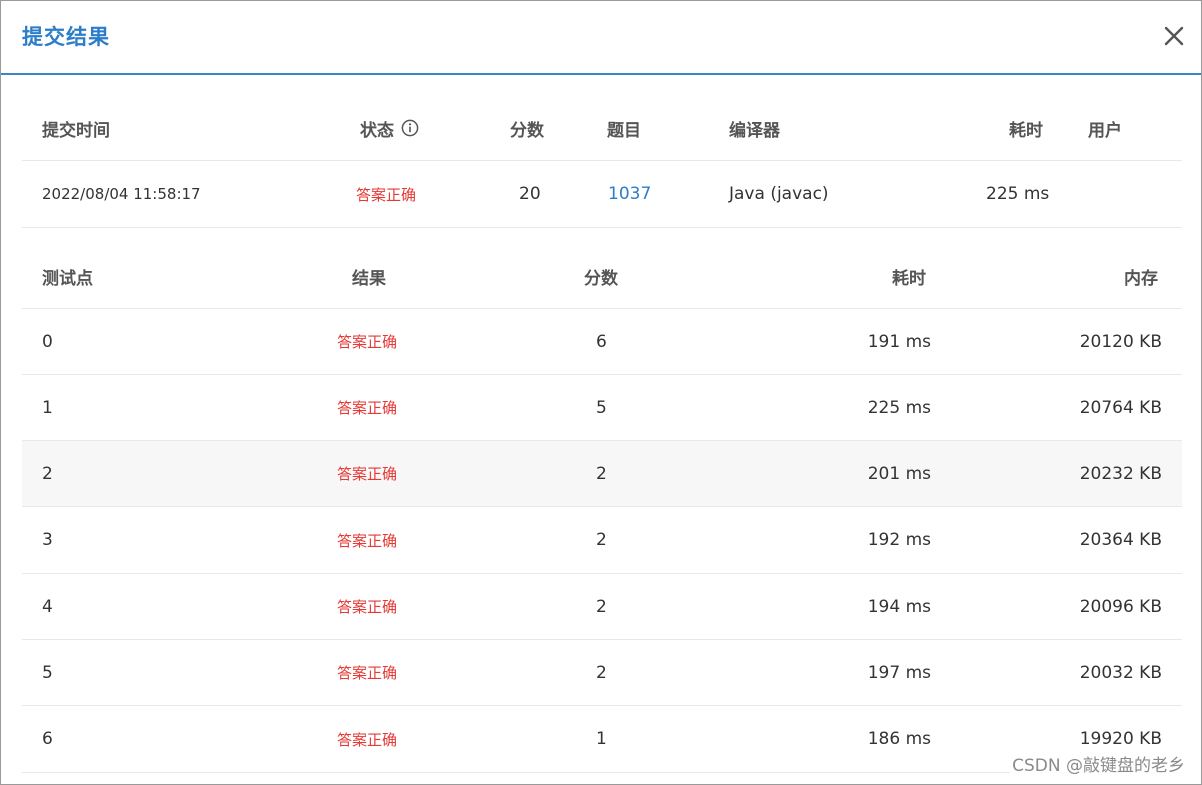 The image size is (1202, 785). I want to click on info-circle-icon, so click(410, 128).